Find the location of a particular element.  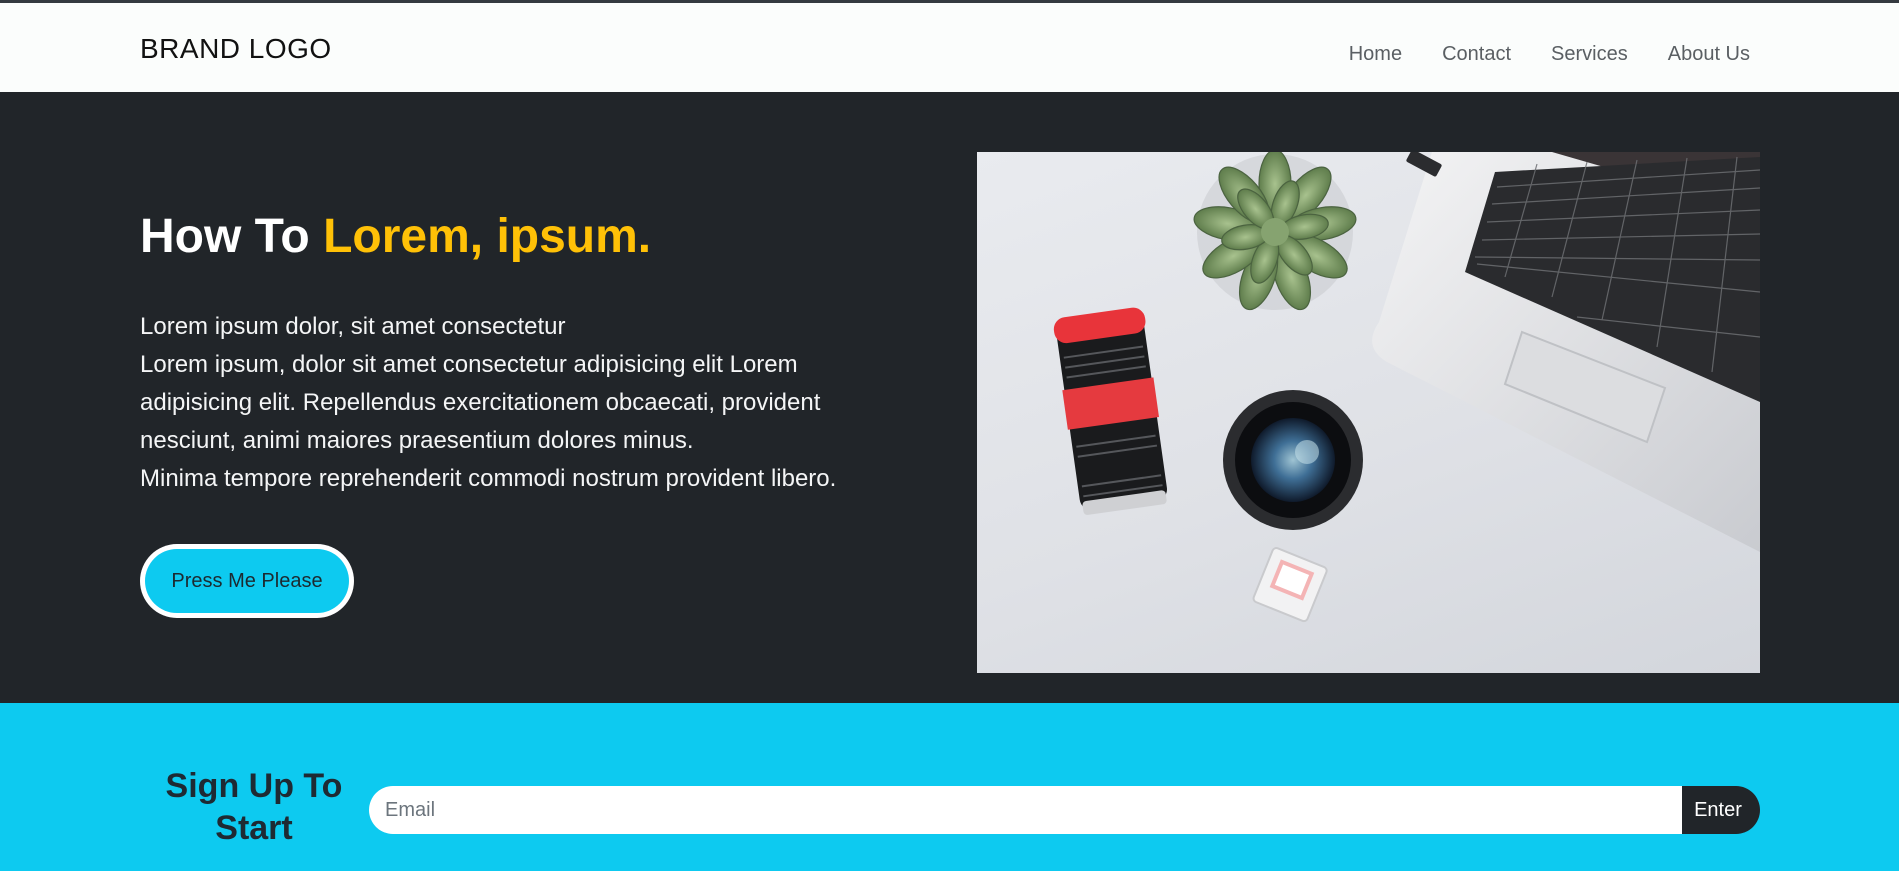

hero-title: How To Lorem, ipsum. is located at coordinates (395, 236).